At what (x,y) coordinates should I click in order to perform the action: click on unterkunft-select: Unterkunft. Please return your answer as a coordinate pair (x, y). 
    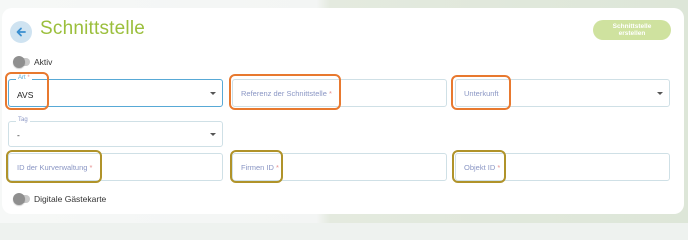
    Looking at the image, I should click on (562, 93).